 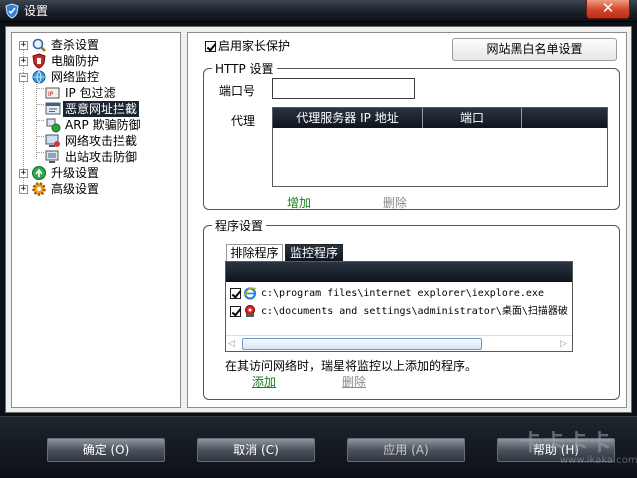 What do you see at coordinates (52, 156) in the screenshot?
I see `outbound-icon` at bounding box center [52, 156].